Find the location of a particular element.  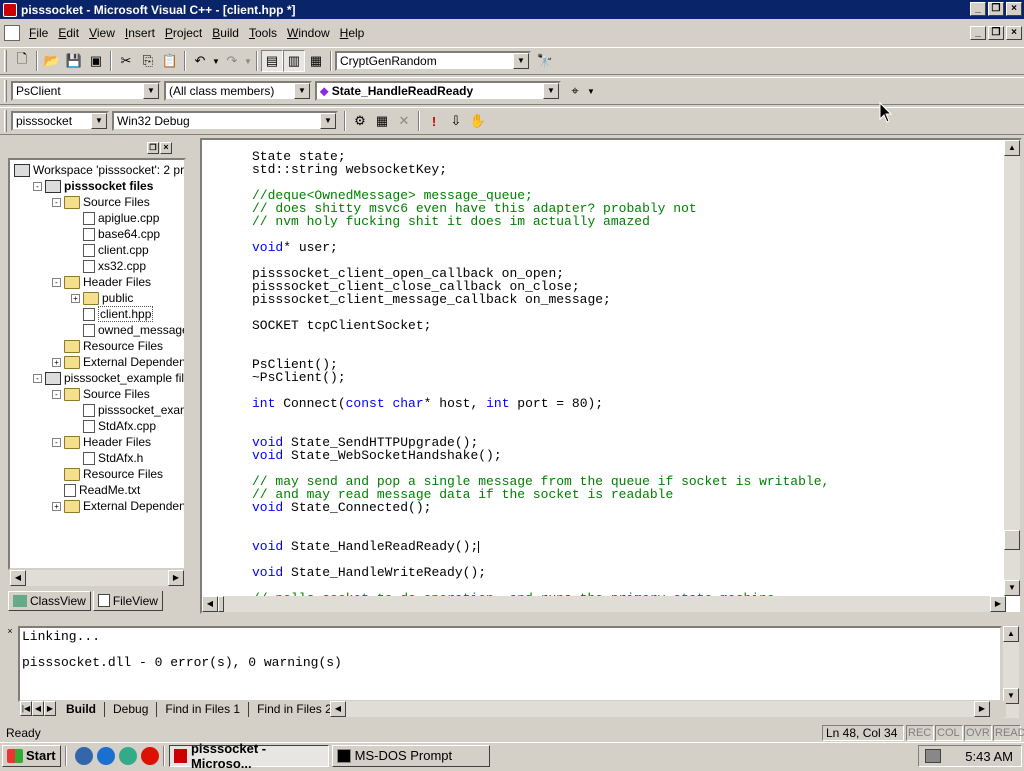

minimize-button: _ is located at coordinates (978, 9).